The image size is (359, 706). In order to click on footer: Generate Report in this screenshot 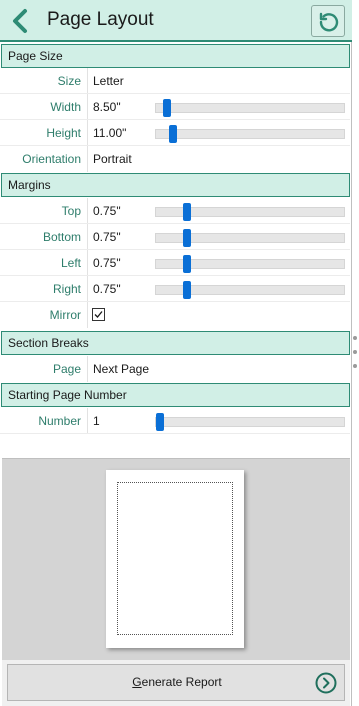, I will do `click(176, 683)`.